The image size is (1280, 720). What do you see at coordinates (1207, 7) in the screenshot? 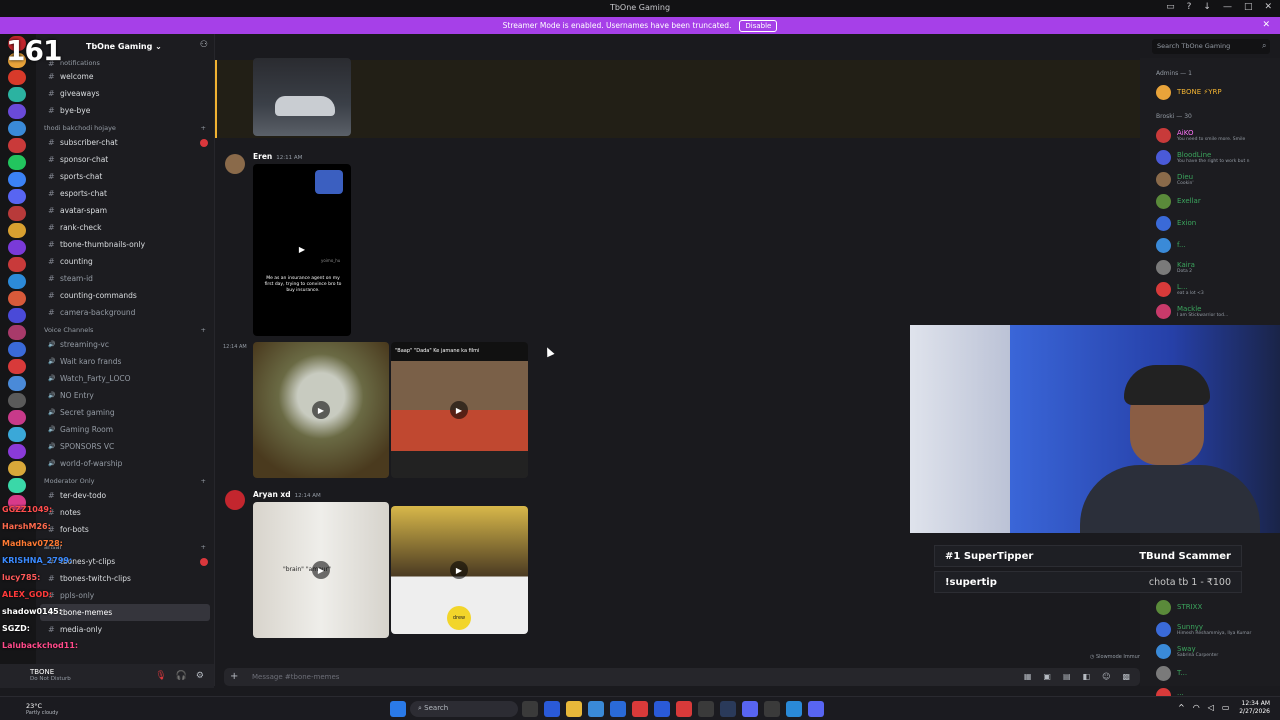
I see `download-icon: ↓` at bounding box center [1207, 7].